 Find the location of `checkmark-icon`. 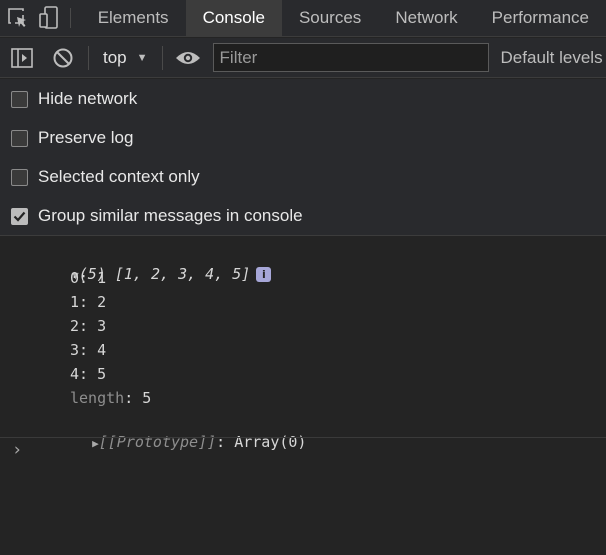

checkmark-icon is located at coordinates (19, 216).